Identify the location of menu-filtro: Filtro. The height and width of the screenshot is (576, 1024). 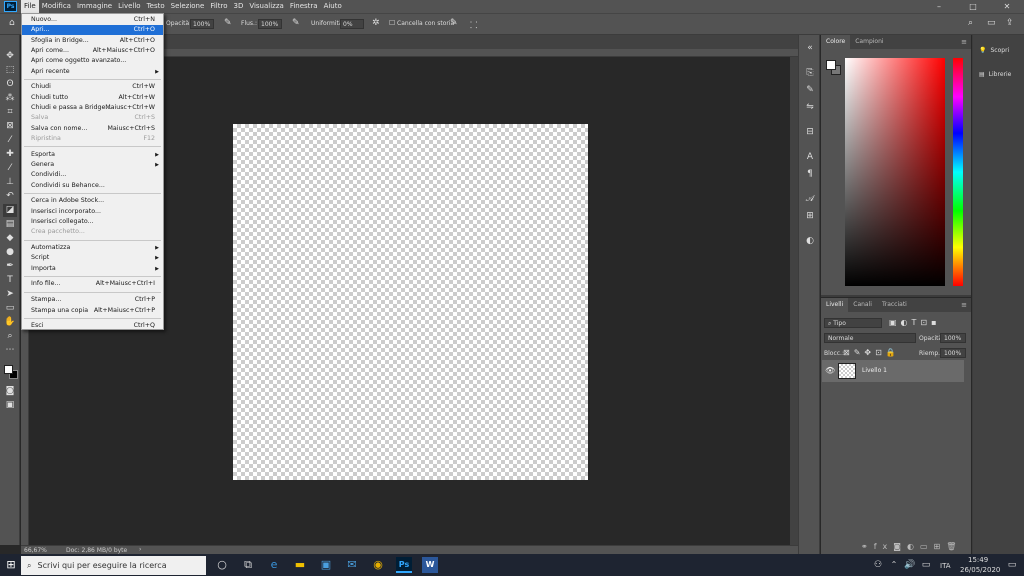
(218, 6).